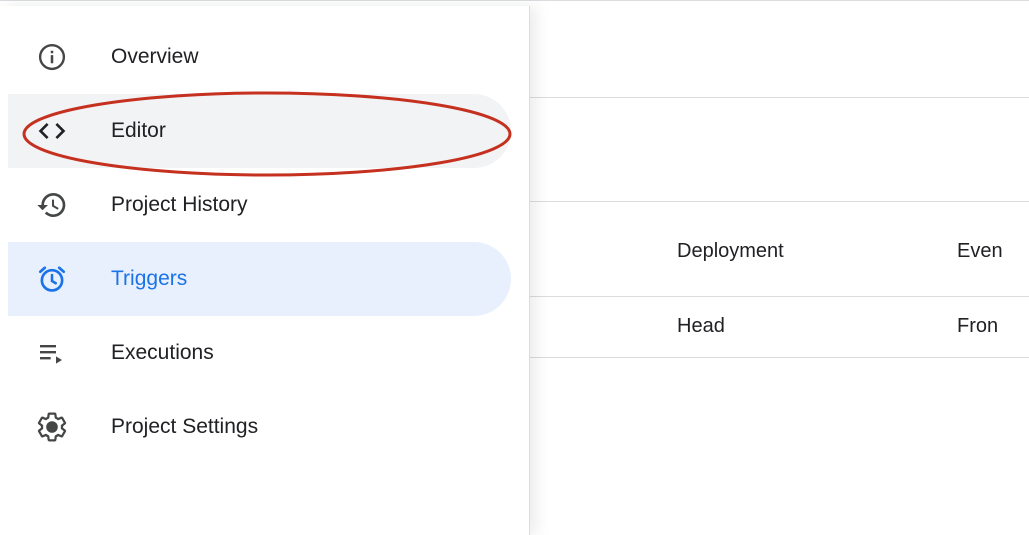  What do you see at coordinates (779, 327) in the screenshot?
I see `table-row: Head Fron` at bounding box center [779, 327].